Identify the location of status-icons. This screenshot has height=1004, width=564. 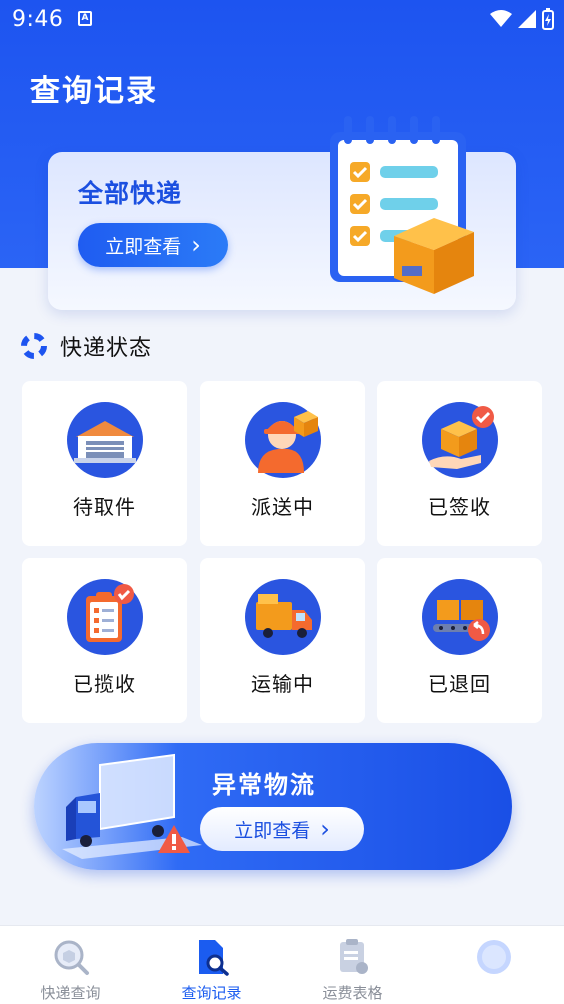
(522, 19).